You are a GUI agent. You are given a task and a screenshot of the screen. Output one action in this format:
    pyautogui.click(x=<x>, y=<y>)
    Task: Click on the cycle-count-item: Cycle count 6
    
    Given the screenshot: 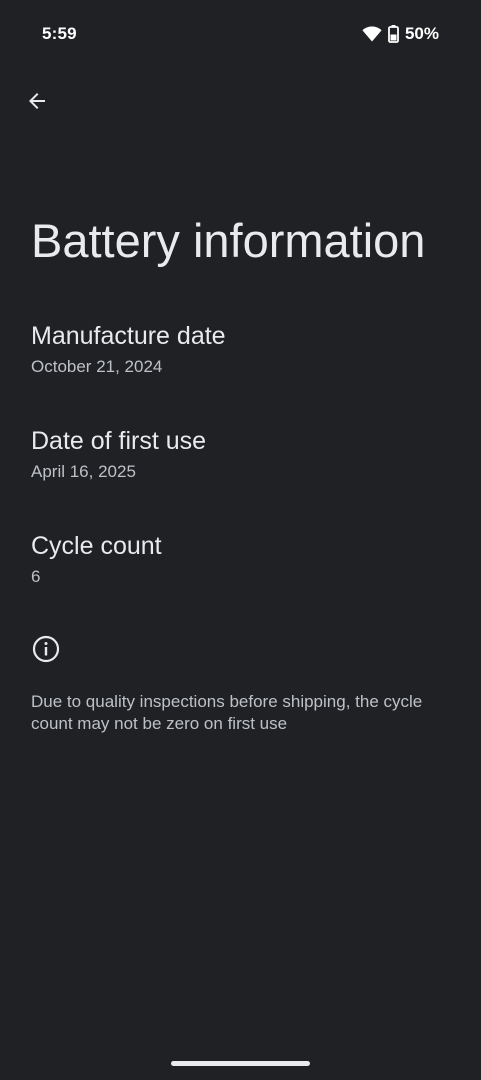 What is the action you would take?
    pyautogui.click(x=246, y=559)
    